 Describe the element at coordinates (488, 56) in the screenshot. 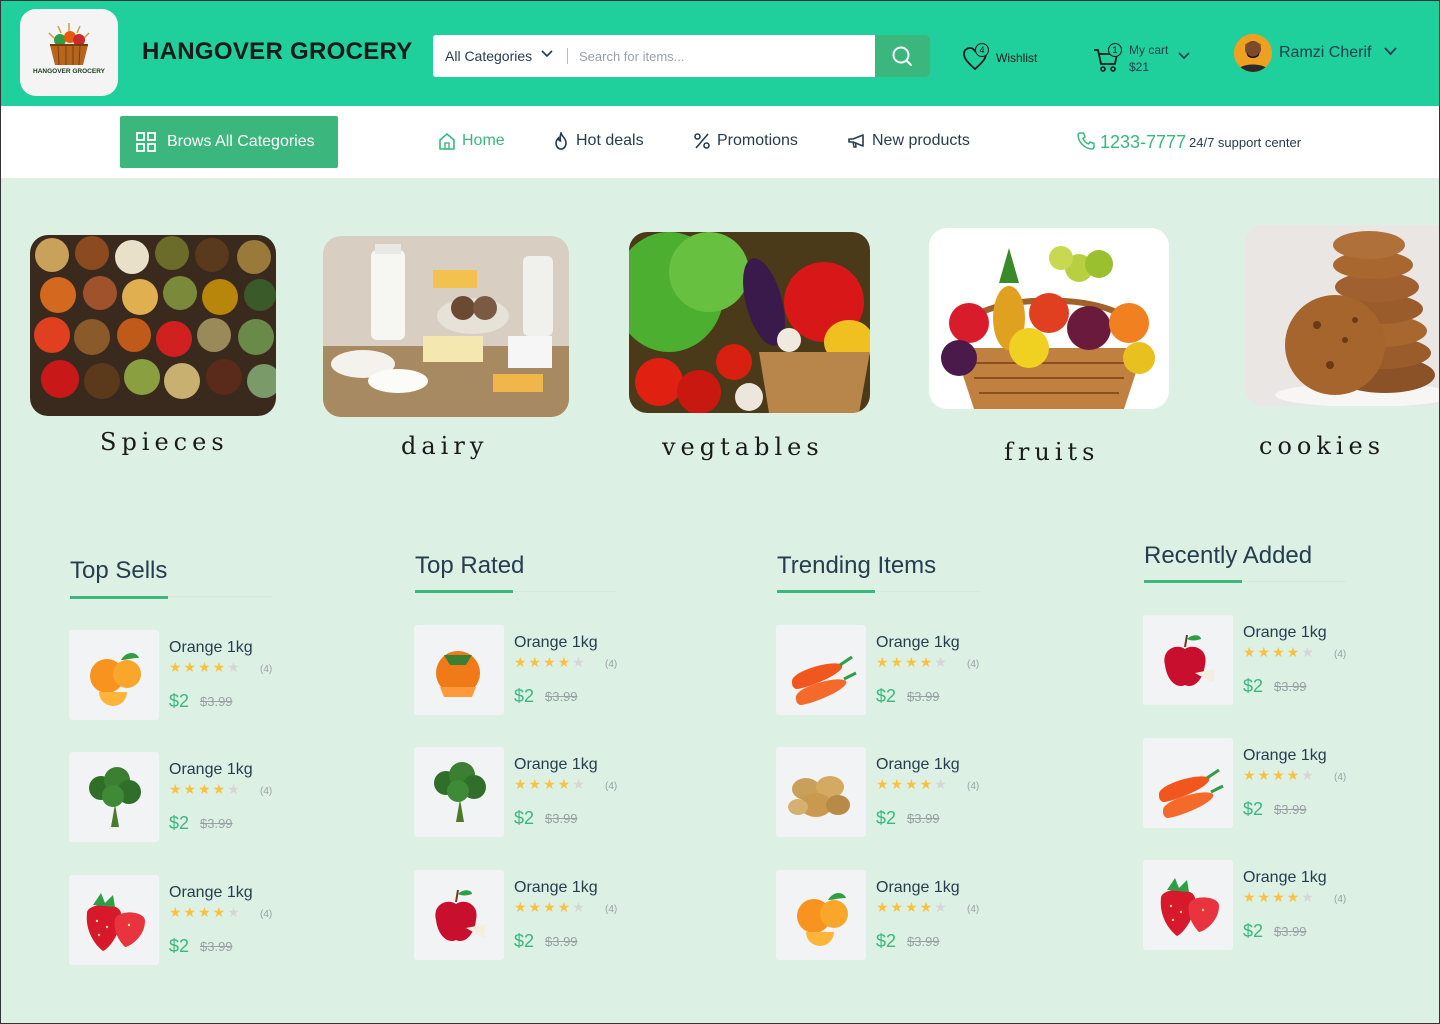

I see `category-select: All Categories` at that location.